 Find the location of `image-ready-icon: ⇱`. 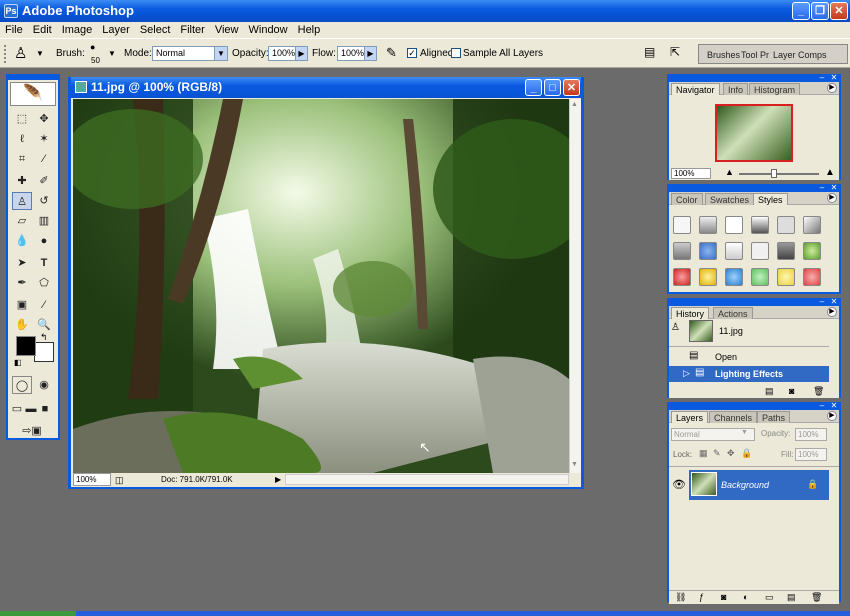

image-ready-icon: ⇱ is located at coordinates (675, 52).